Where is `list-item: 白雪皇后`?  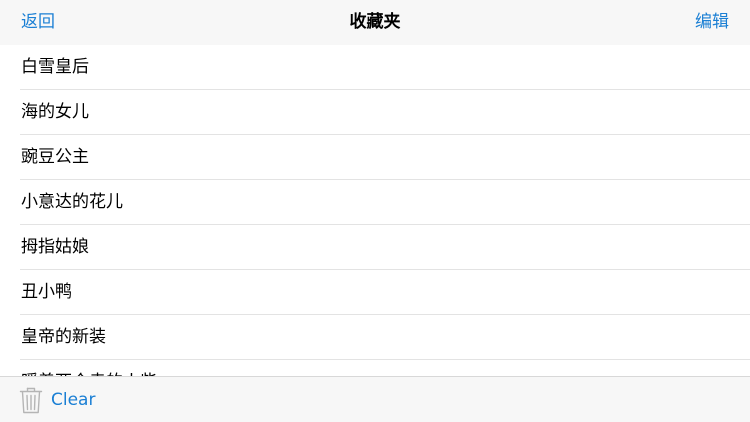
list-item: 白雪皇后 is located at coordinates (375, 67).